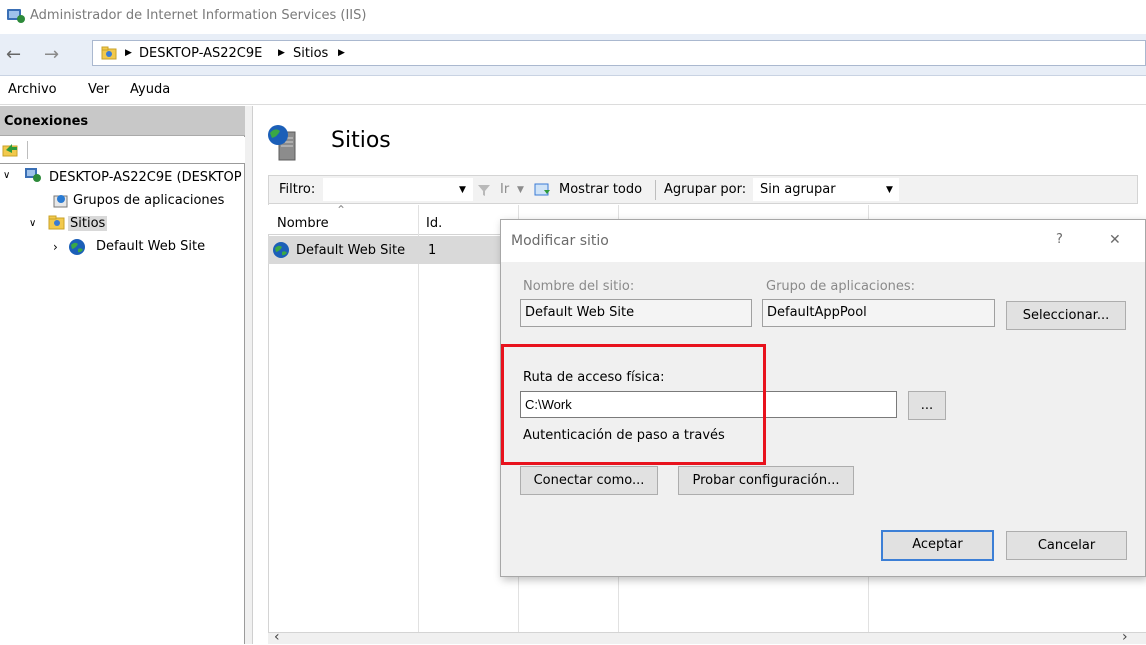  What do you see at coordinates (249, 375) in the screenshot?
I see `pane-splitter` at bounding box center [249, 375].